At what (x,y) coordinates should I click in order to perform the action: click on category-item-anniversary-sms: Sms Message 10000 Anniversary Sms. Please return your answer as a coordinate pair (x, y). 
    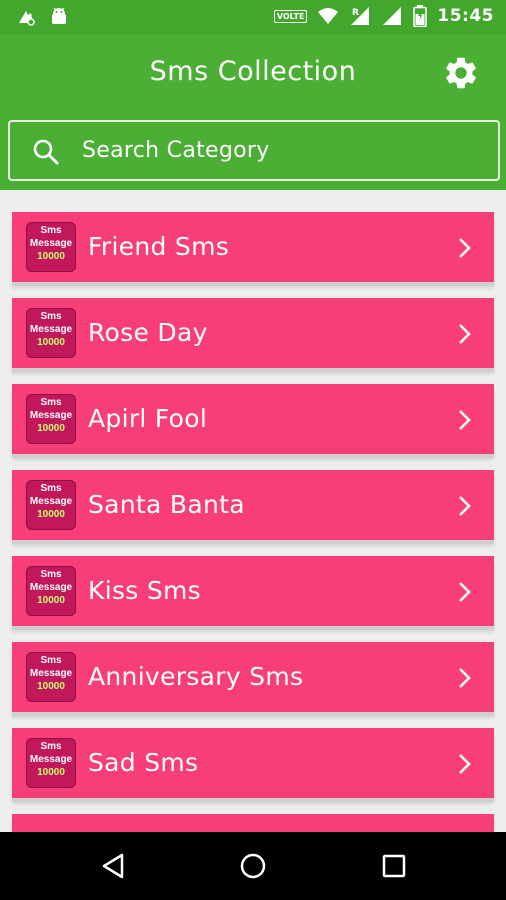
    Looking at the image, I should click on (253, 677).